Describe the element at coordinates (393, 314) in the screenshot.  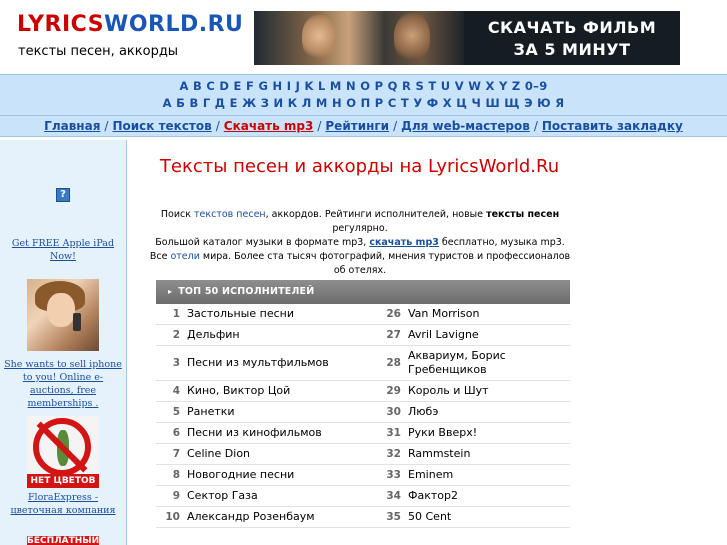
I see `rank-number: 26` at that location.